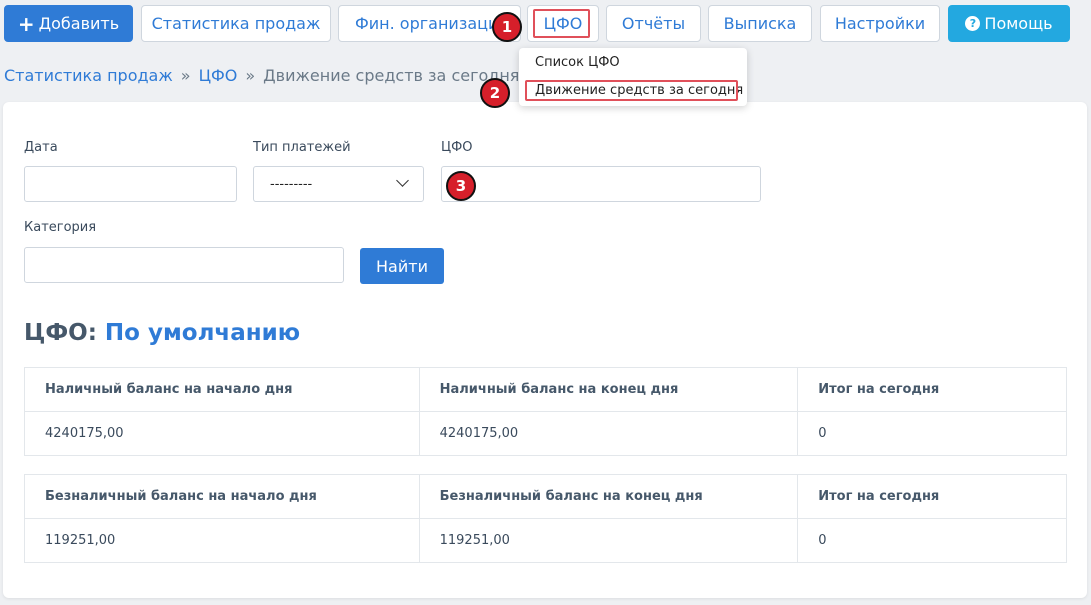  What do you see at coordinates (601, 184) in the screenshot?
I see `cfo-field` at bounding box center [601, 184].